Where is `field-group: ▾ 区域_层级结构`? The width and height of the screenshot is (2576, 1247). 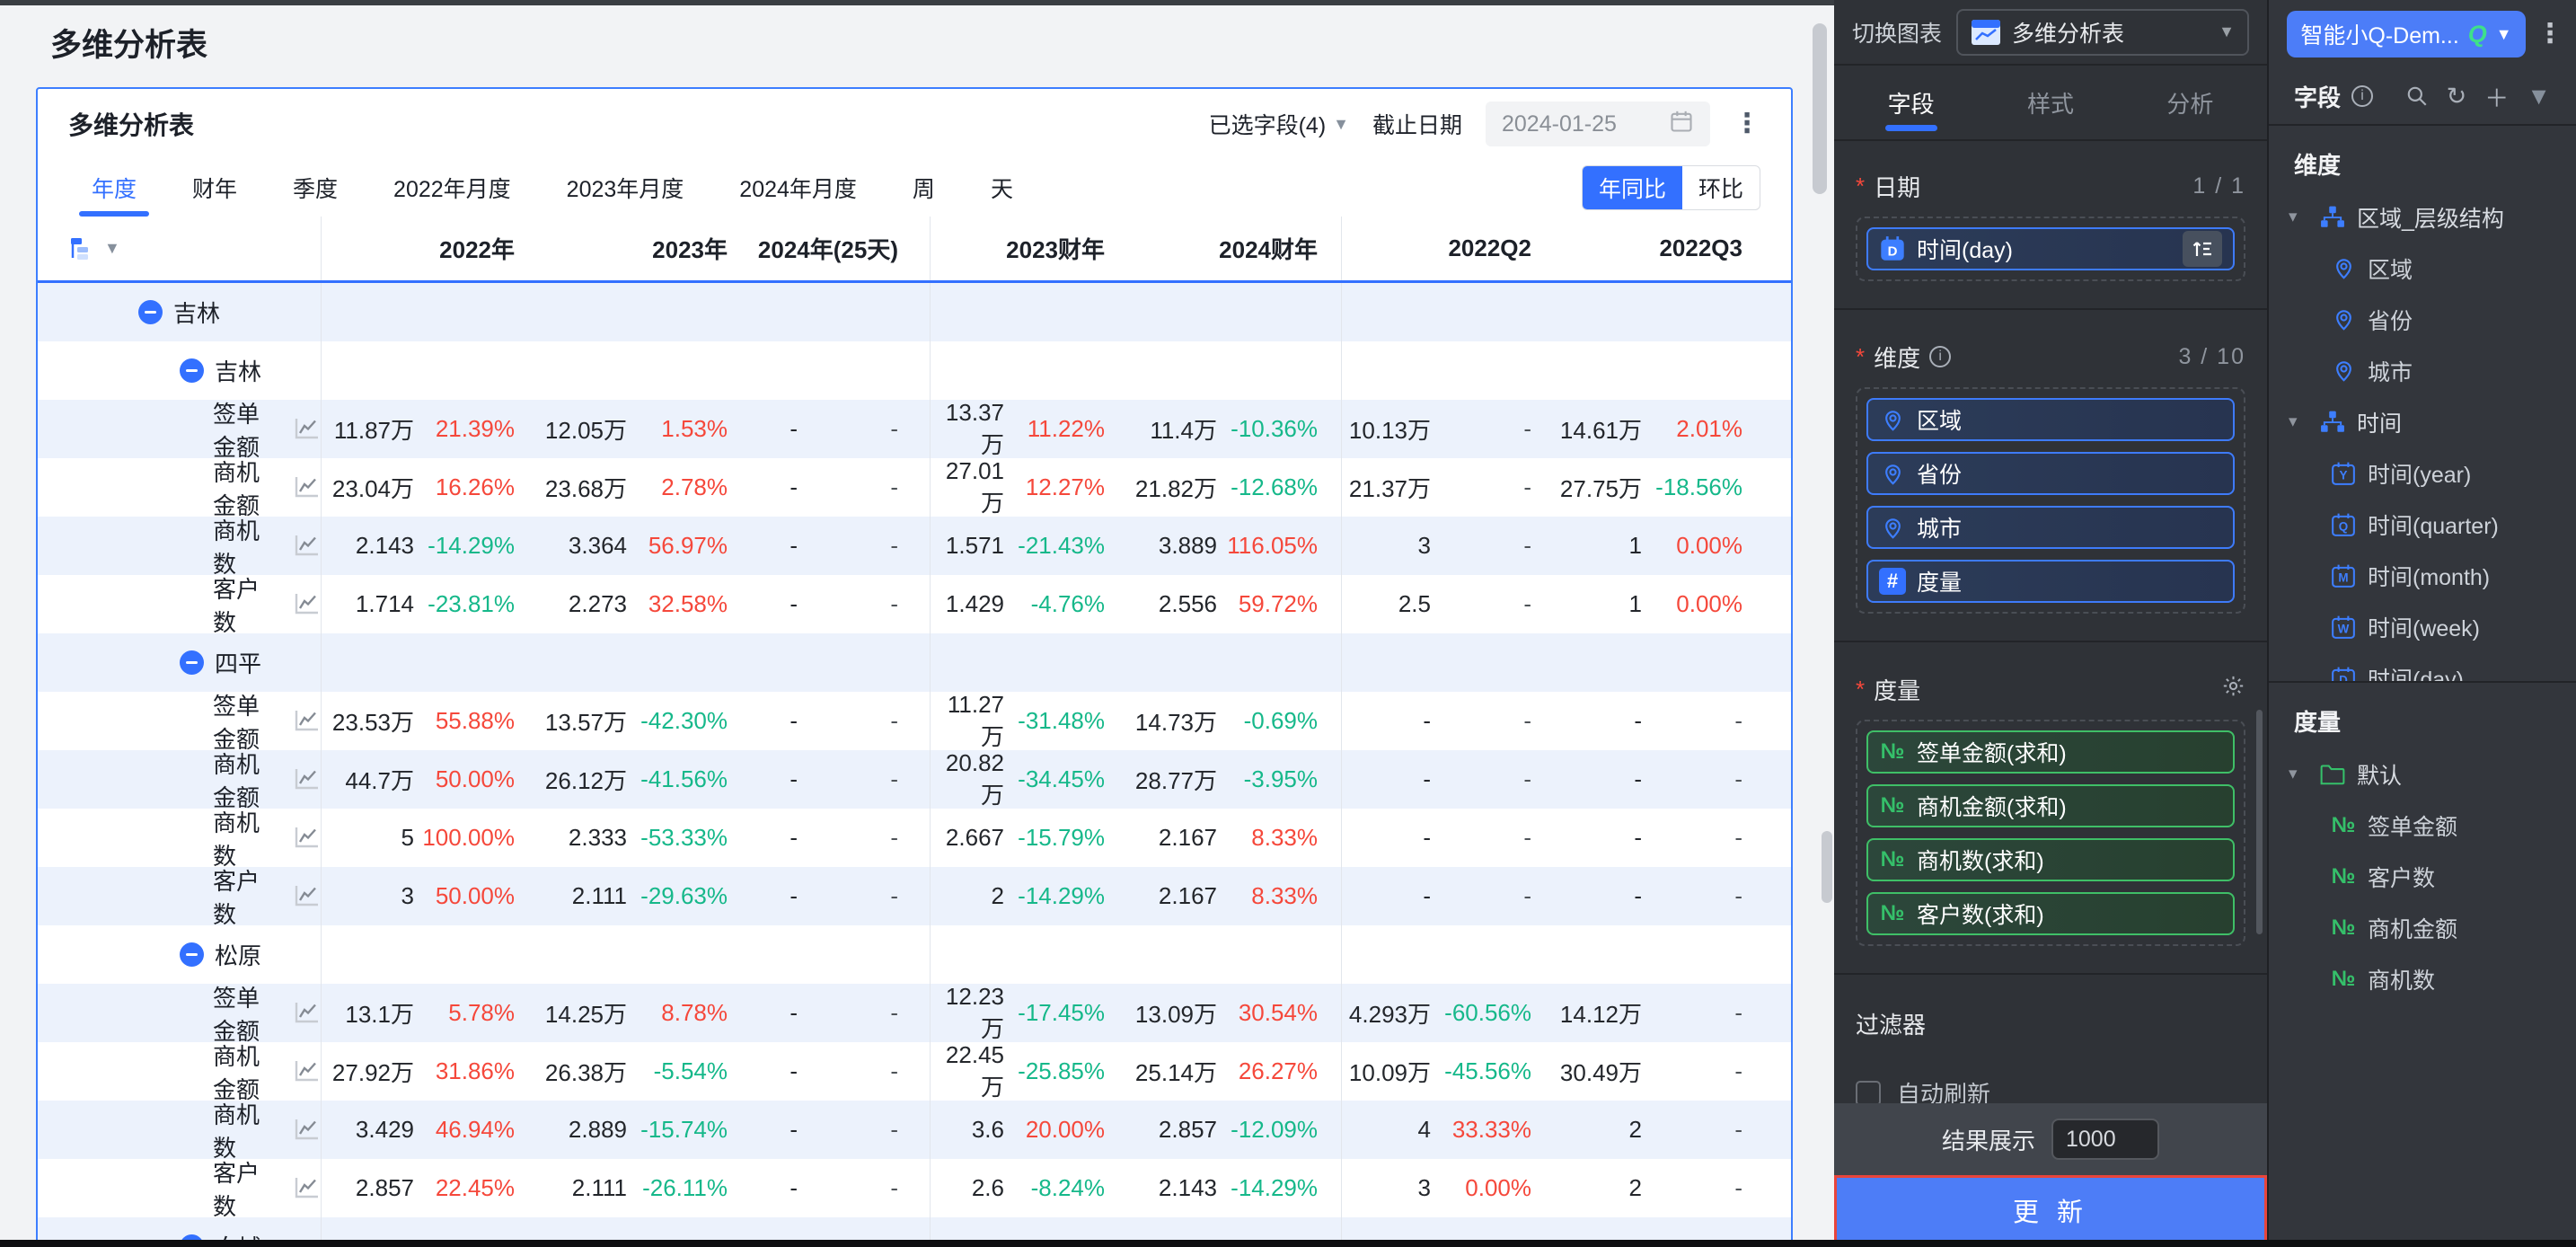 field-group: ▾ 区域_层级结构 is located at coordinates (2422, 217).